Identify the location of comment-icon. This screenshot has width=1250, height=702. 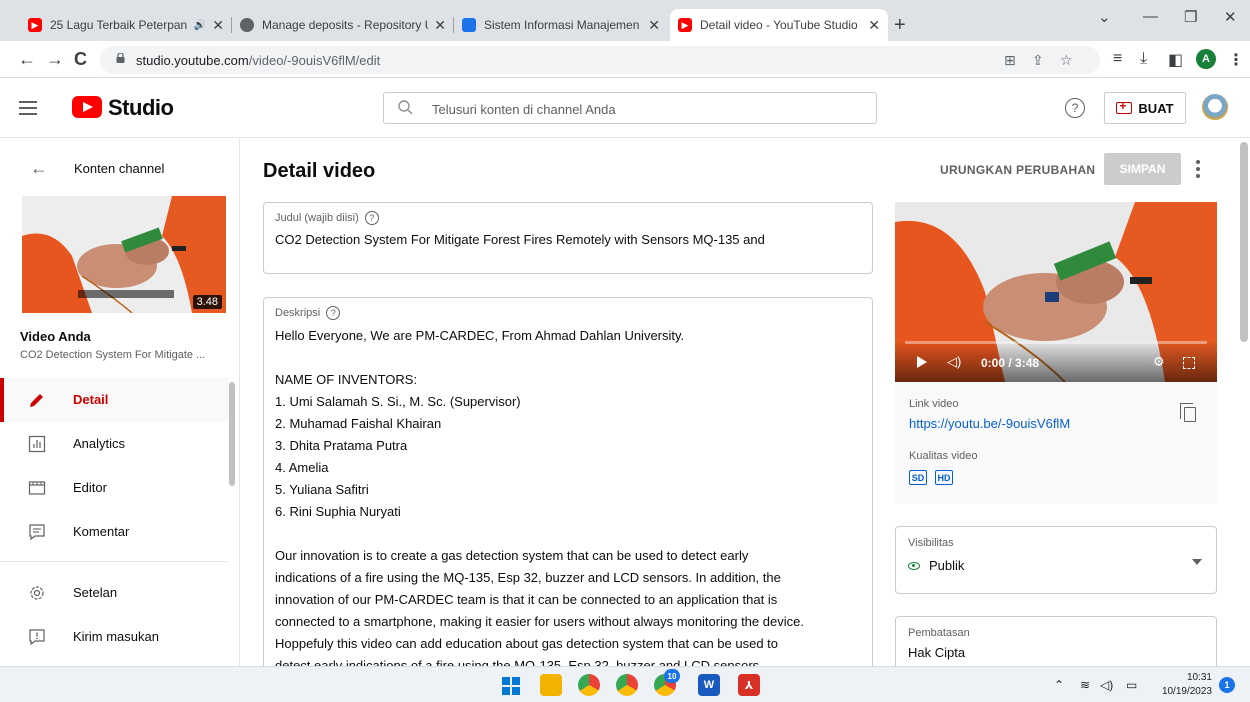
(37, 532).